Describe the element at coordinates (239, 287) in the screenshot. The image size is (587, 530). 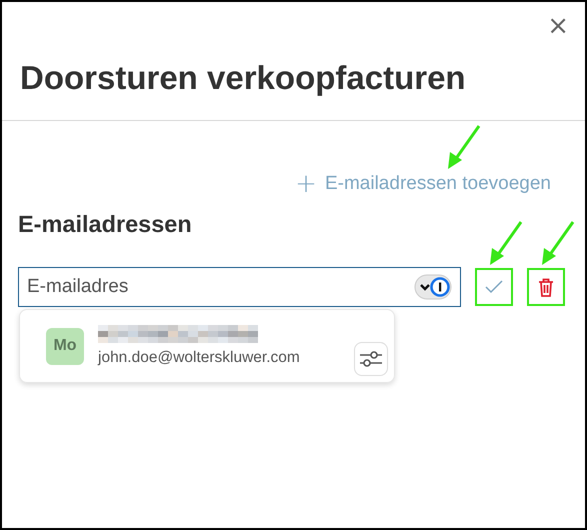
I see `email-input-field: E-mailadres` at that location.